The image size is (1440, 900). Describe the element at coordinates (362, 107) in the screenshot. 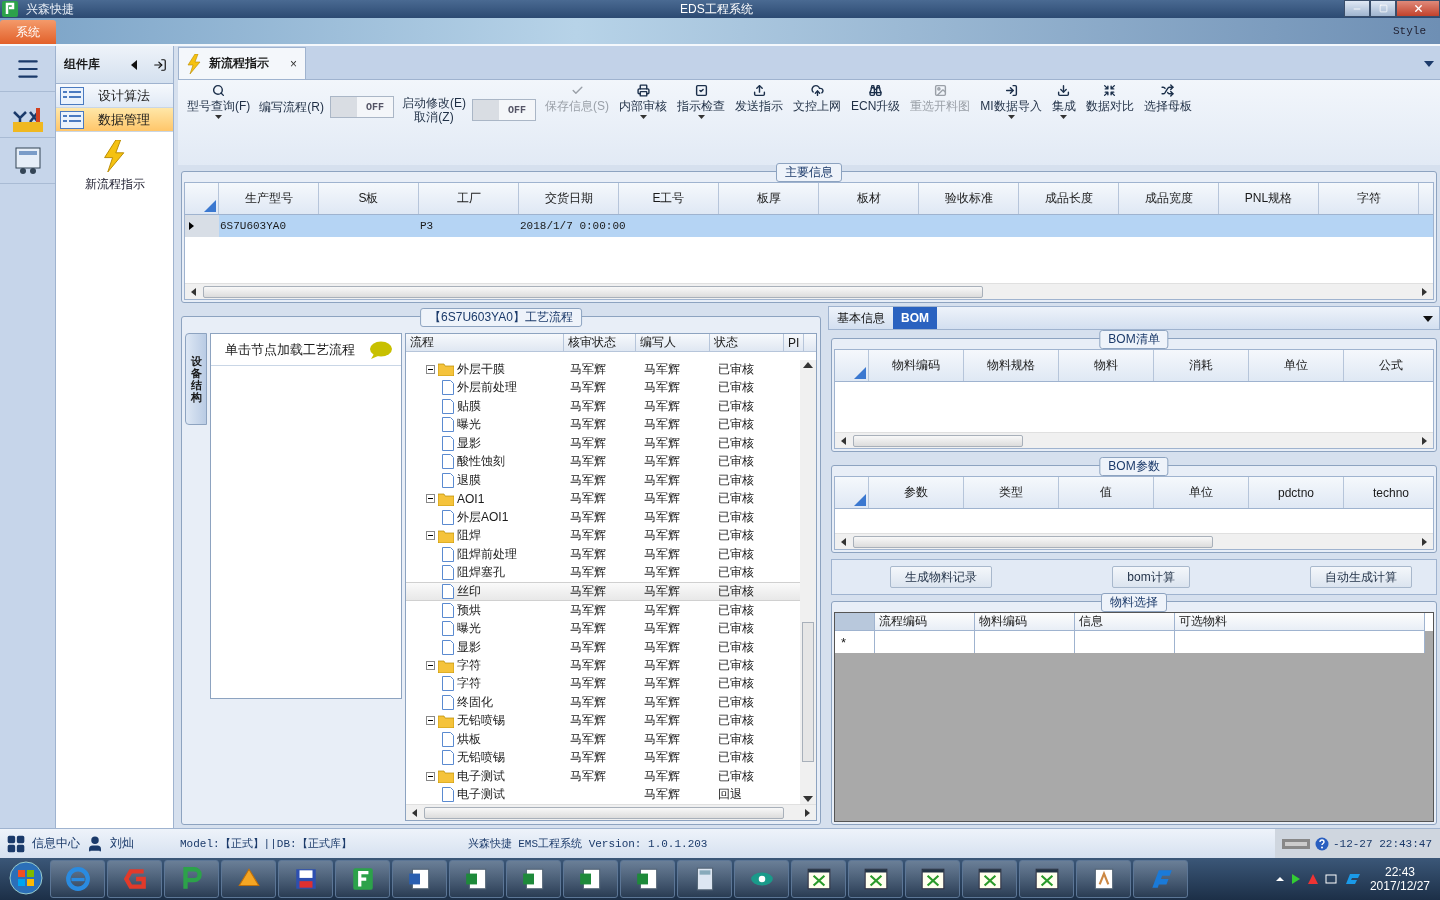

I see `toggle-switch: OFF` at that location.